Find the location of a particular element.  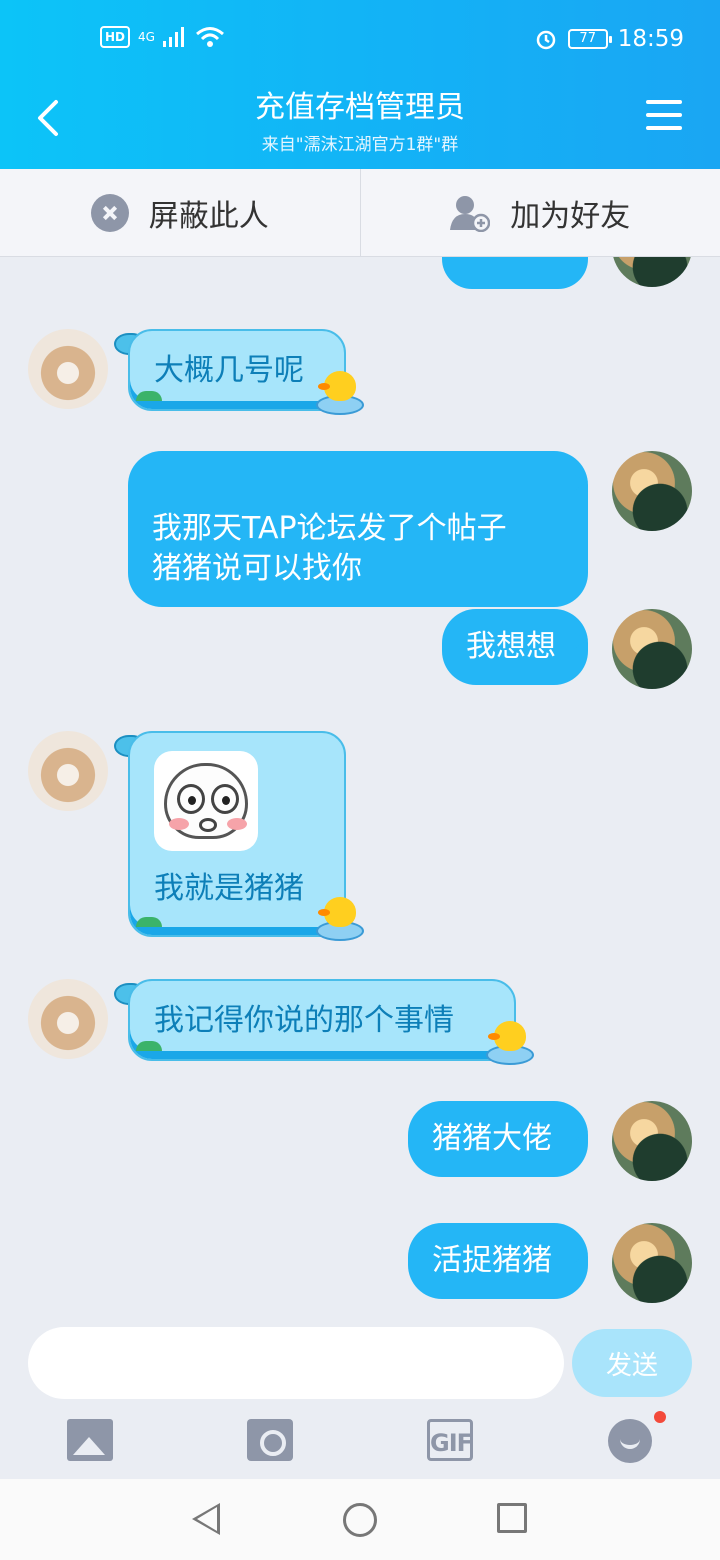

emoji-icon is located at coordinates (630, 1441).